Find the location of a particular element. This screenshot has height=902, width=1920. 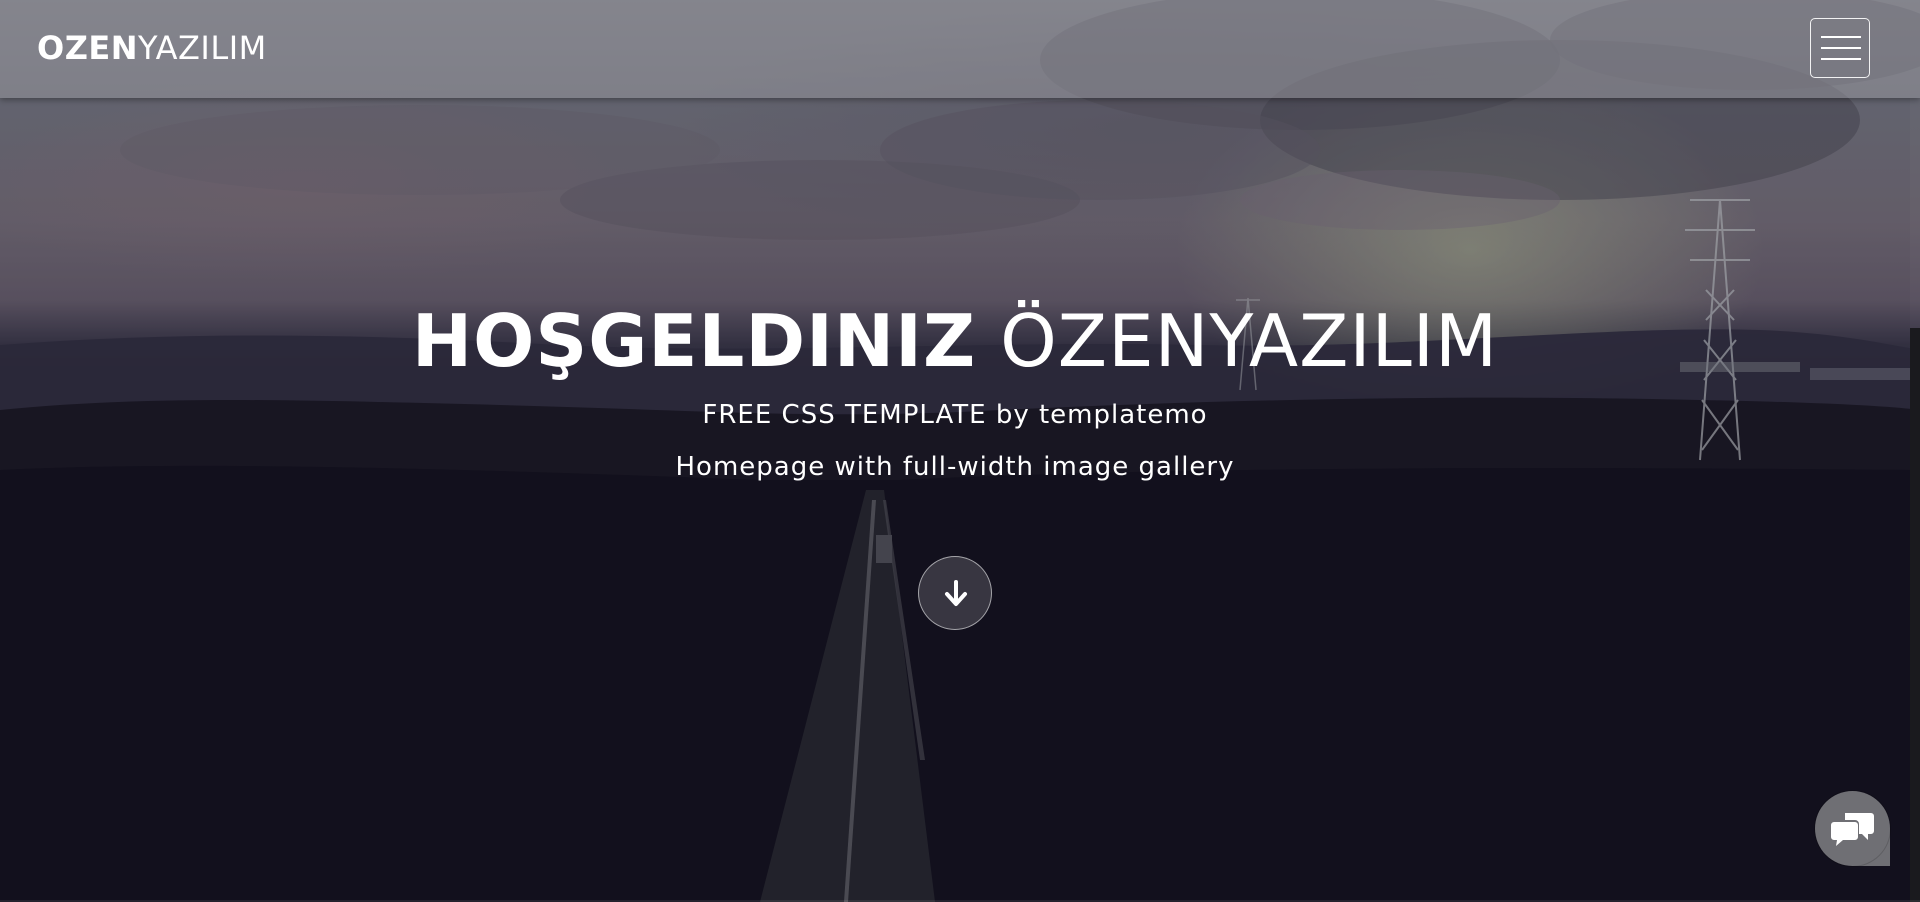

chat-widget-button is located at coordinates (1852, 828).